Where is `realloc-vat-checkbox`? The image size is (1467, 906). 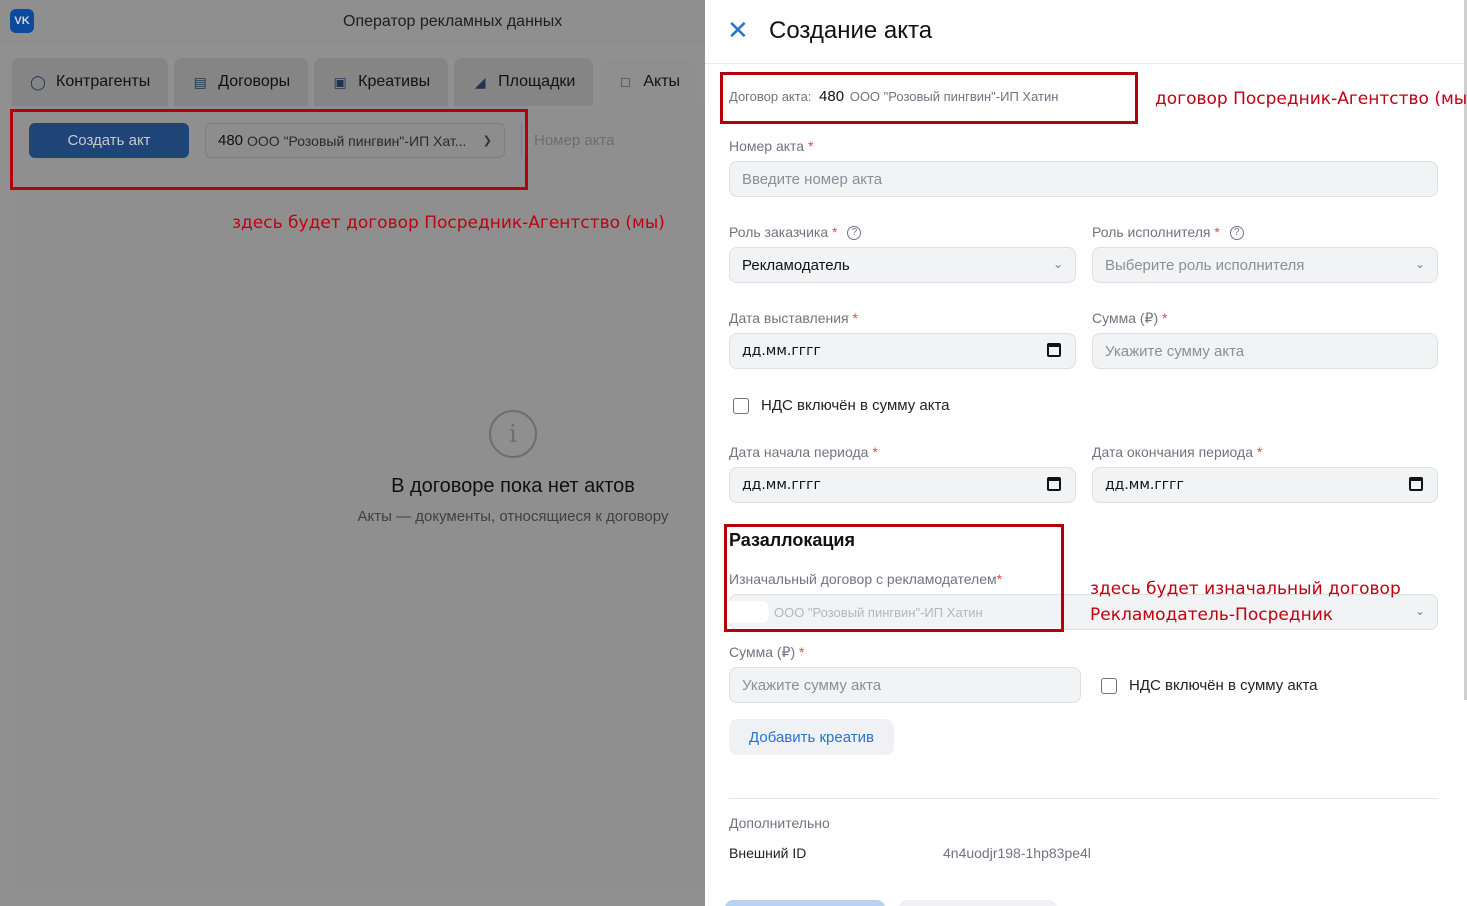
realloc-vat-checkbox is located at coordinates (1109, 686).